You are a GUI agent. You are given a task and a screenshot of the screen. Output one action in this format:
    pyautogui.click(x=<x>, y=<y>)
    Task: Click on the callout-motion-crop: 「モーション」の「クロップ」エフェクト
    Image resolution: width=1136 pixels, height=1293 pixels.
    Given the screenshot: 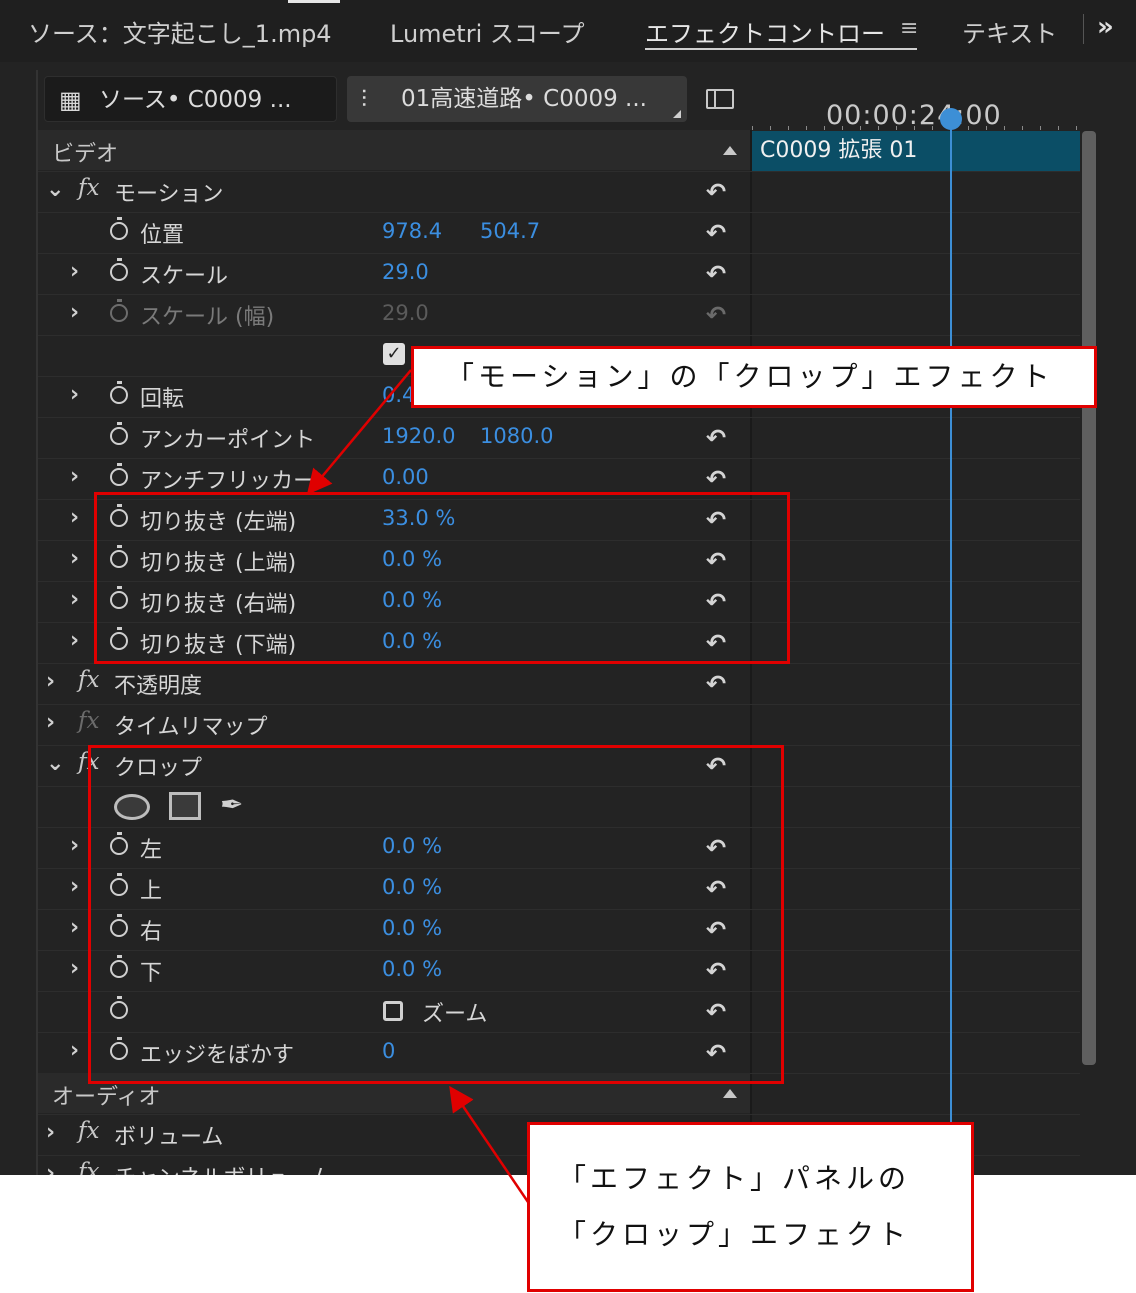 What is the action you would take?
    pyautogui.click(x=754, y=377)
    